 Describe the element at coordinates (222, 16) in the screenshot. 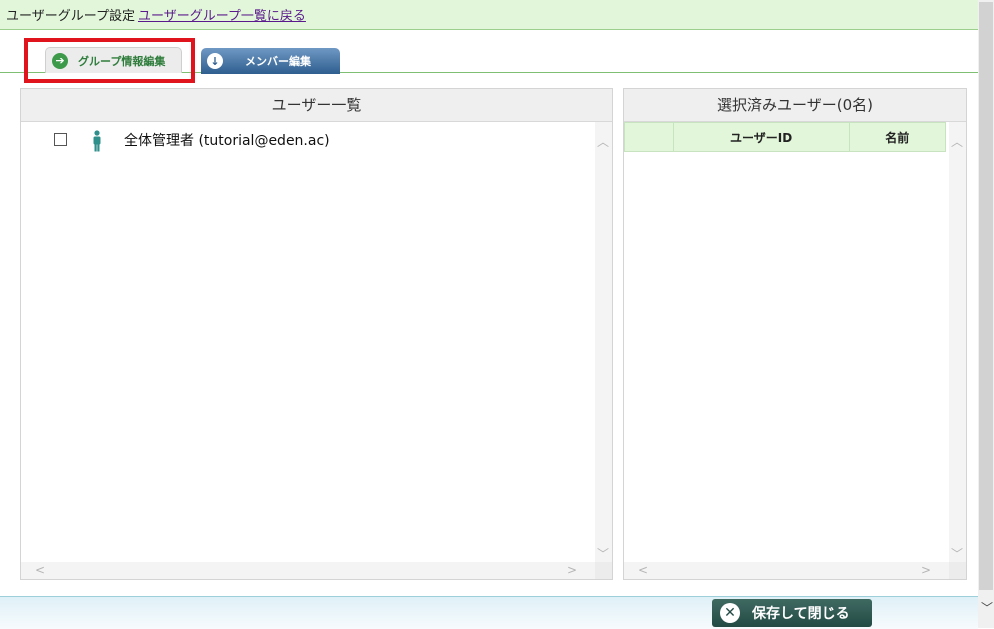

I see `back-to-user-group-list-link: ユーザーグループ一覧に戻る` at that location.